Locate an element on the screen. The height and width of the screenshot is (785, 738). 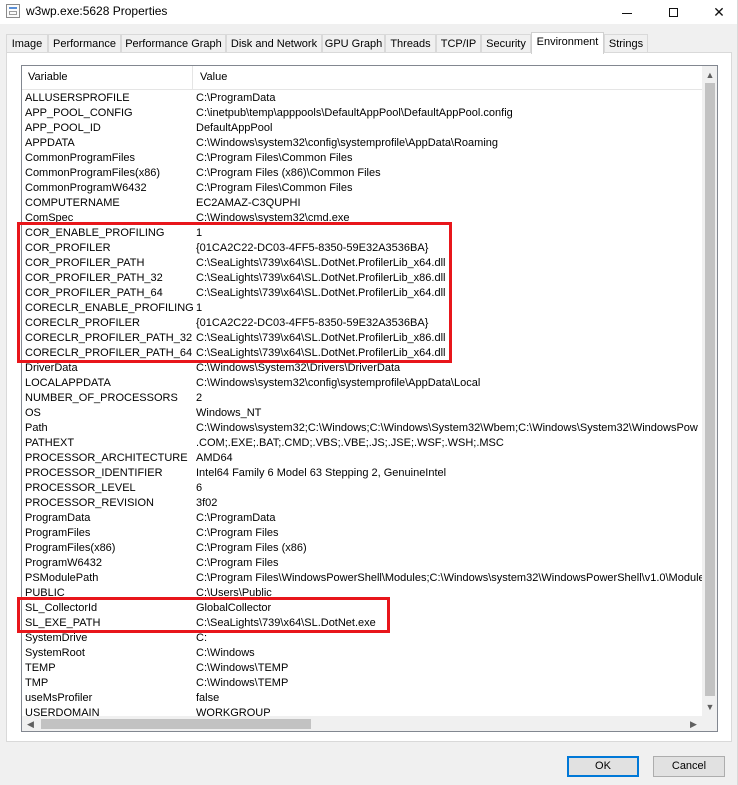
maximize-button is located at coordinates (673, 12).